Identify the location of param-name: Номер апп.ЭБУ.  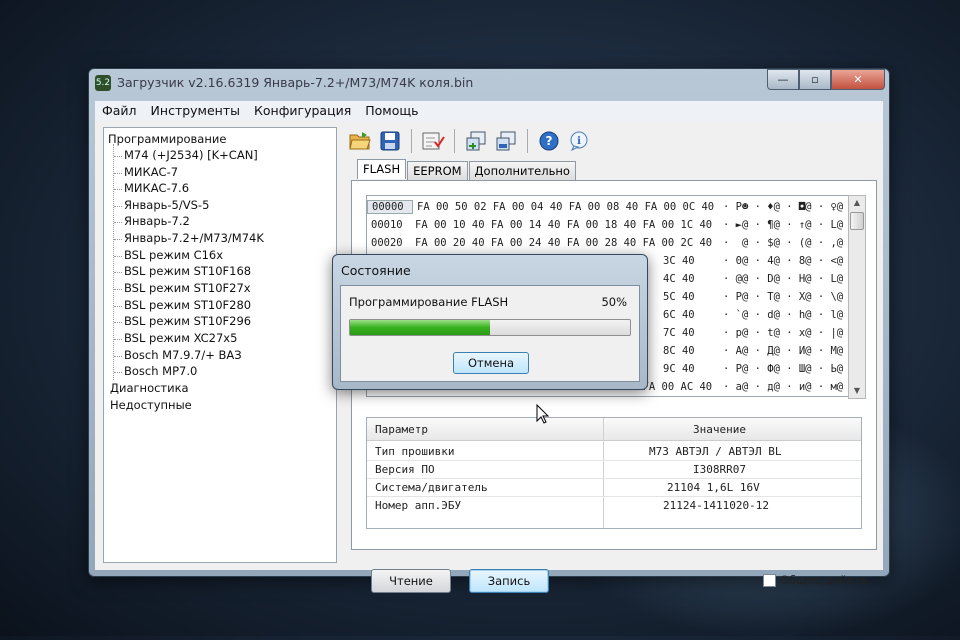
(418, 505).